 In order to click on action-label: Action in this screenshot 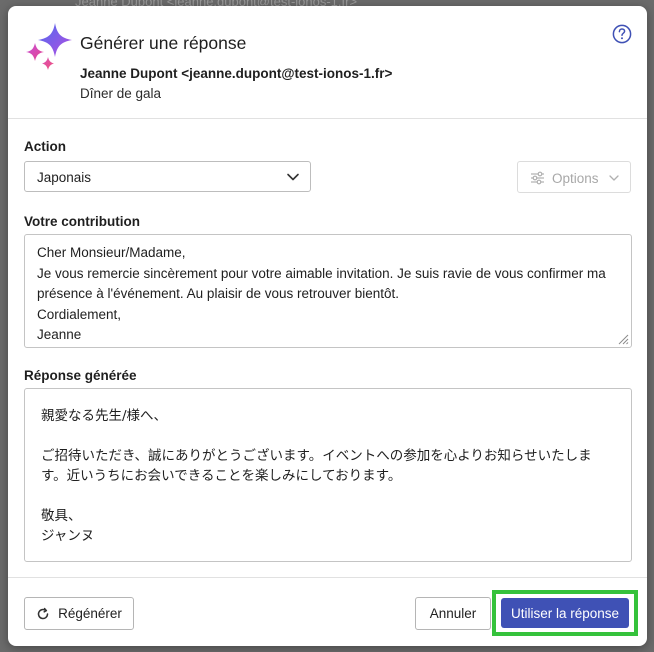, I will do `click(45, 146)`.